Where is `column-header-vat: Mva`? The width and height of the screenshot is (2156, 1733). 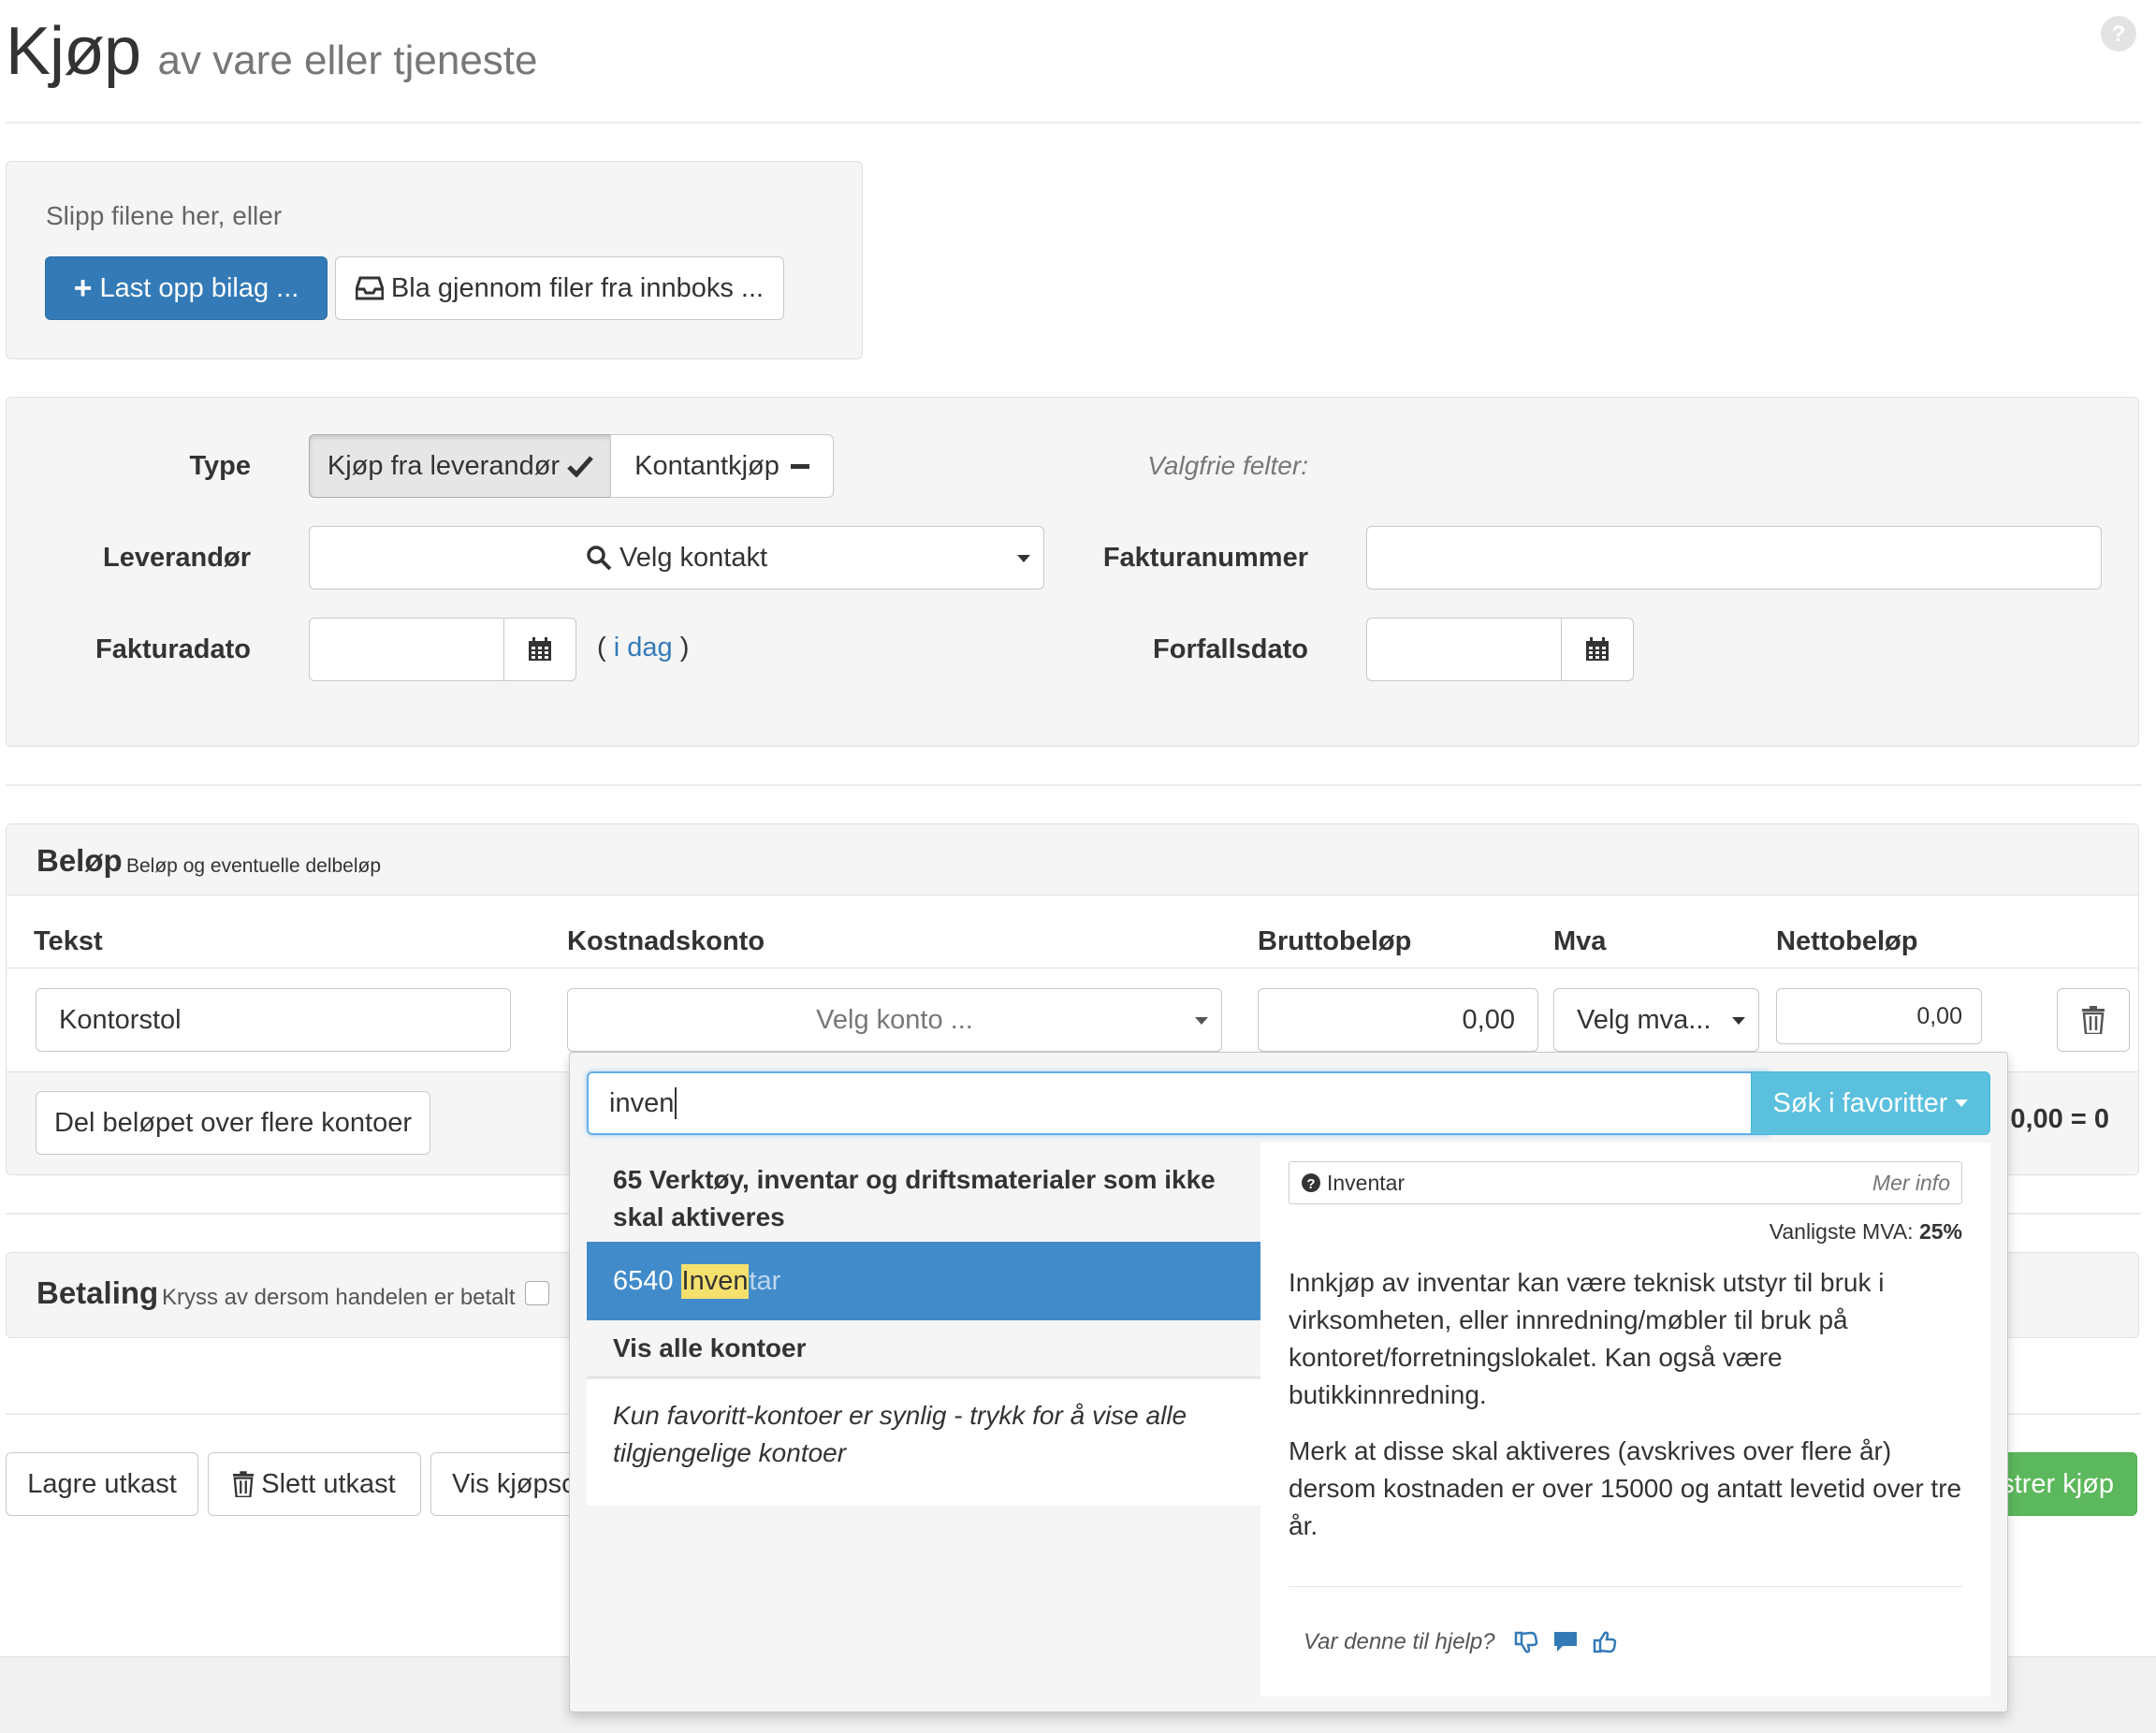 column-header-vat: Mva is located at coordinates (1580, 941).